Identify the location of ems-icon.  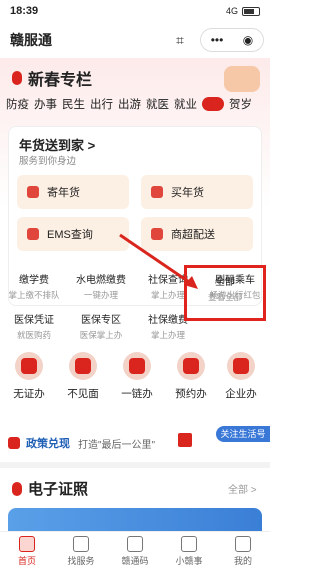
(33, 234).